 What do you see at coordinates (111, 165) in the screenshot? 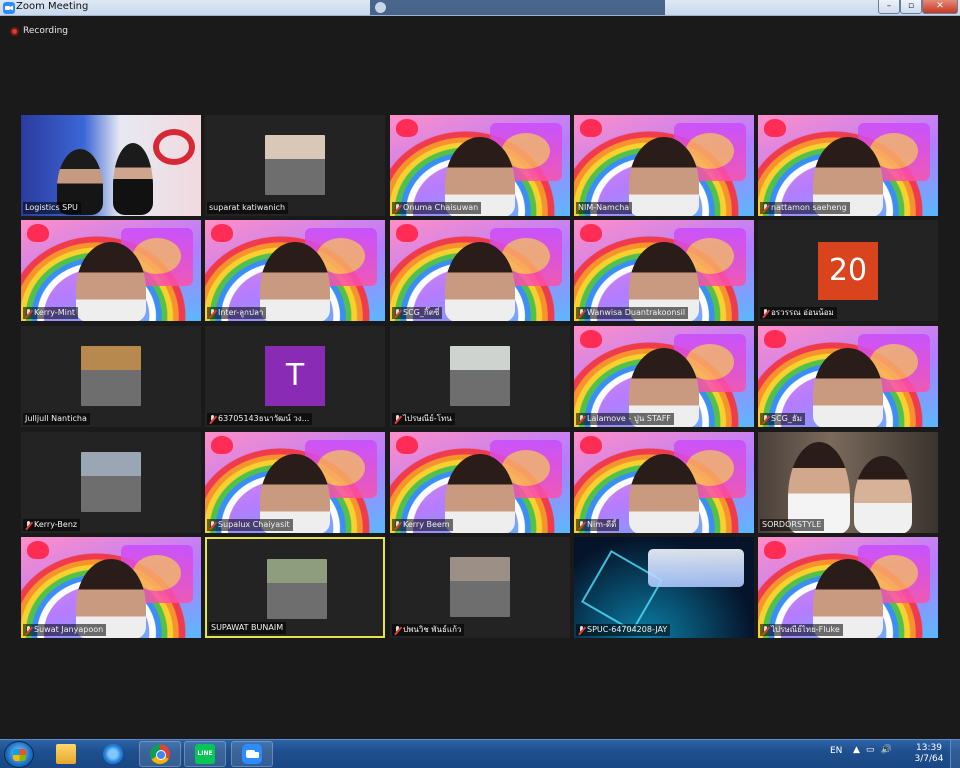
I see `participant-tile: Logistics SPU` at bounding box center [111, 165].